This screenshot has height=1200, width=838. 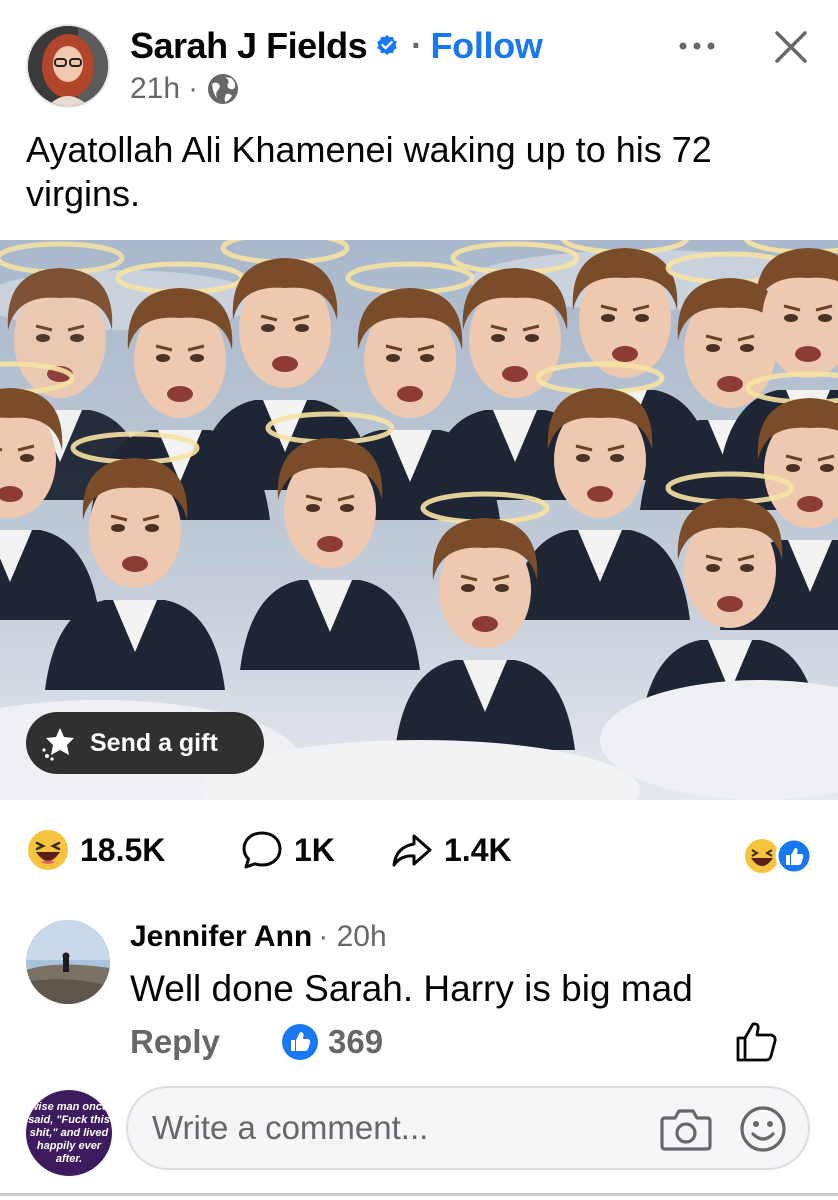 I want to click on send-gift-button: Send a gift, so click(x=145, y=743).